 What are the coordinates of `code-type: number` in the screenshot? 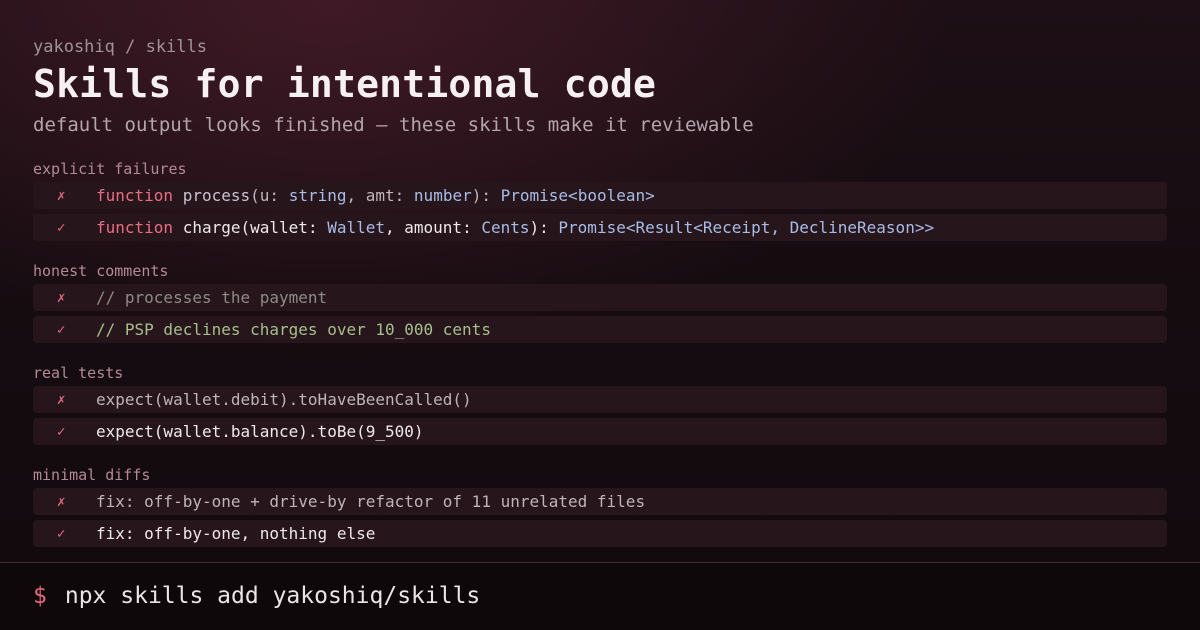 It's located at (442, 195).